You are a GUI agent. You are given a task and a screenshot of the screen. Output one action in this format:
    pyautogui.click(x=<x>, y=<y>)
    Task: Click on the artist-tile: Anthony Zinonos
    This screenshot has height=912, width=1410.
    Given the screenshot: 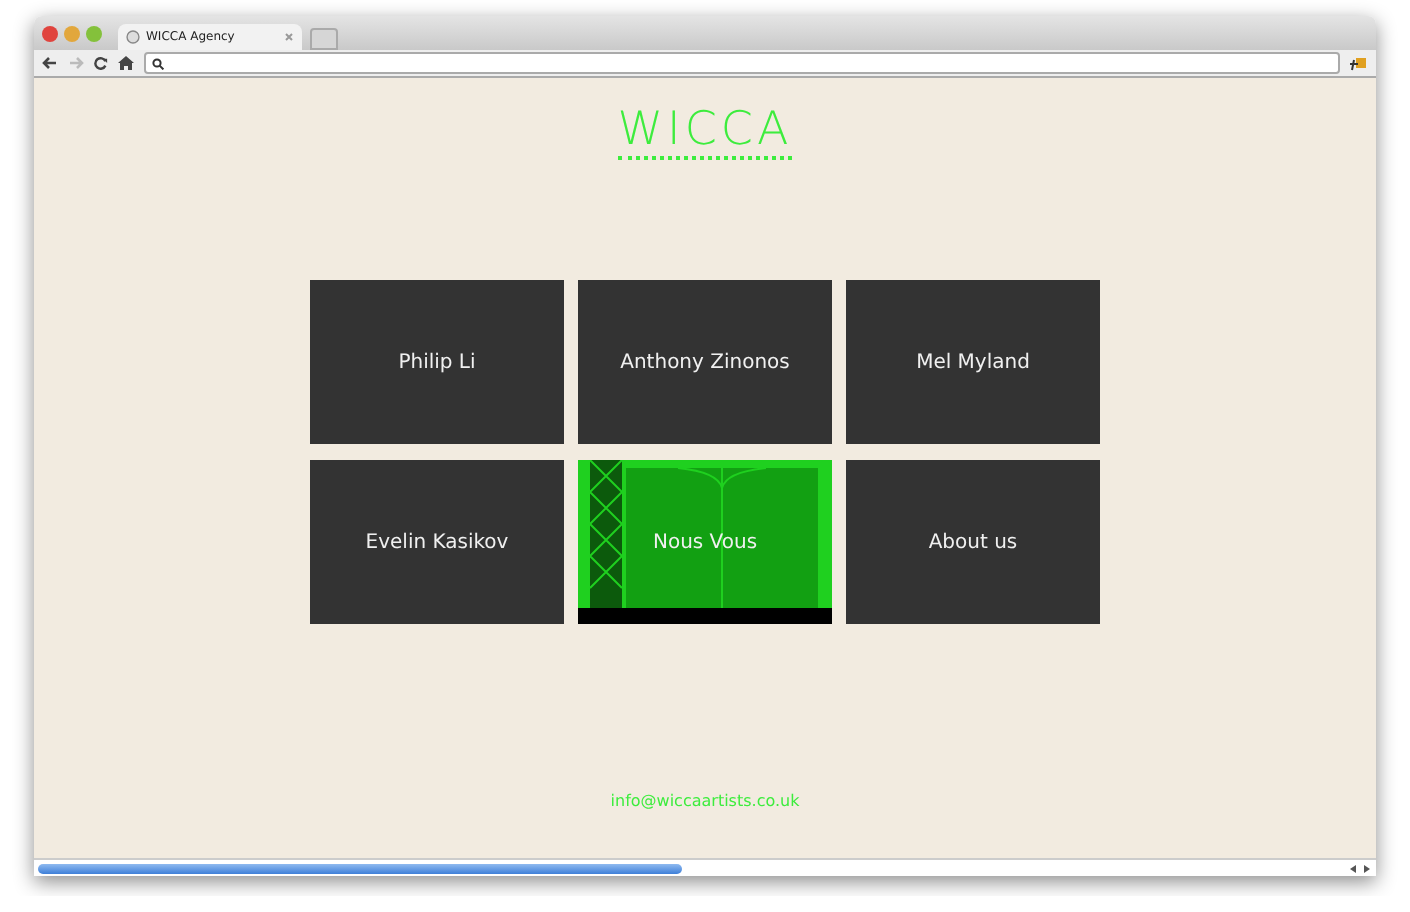 What is the action you would take?
    pyautogui.click(x=705, y=362)
    